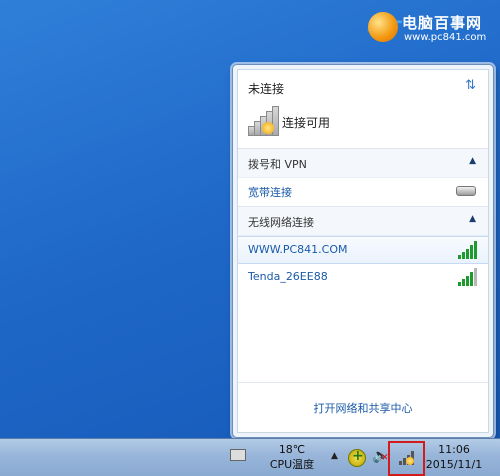 Image resolution: width=500 pixels, height=476 pixels. I want to click on taskbar: 18℃ CPU温度 ▲ 🔈 ✕ 11:06 2015/11/1, so click(250, 457).